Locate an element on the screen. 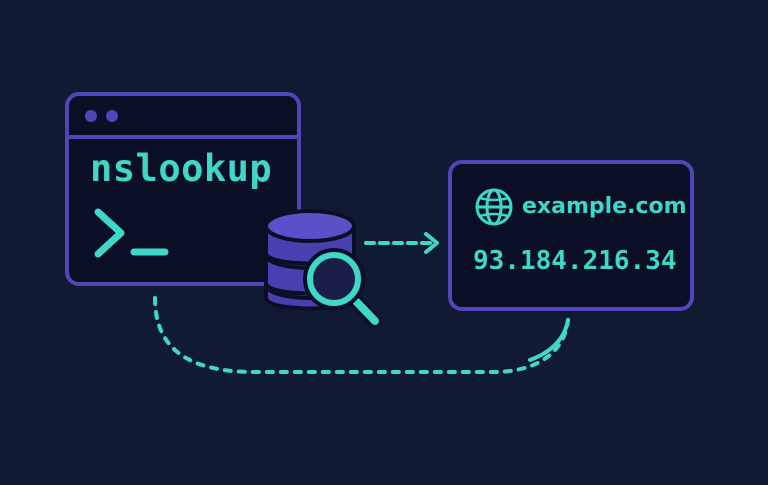  magnifier-icon is located at coordinates (342, 288).